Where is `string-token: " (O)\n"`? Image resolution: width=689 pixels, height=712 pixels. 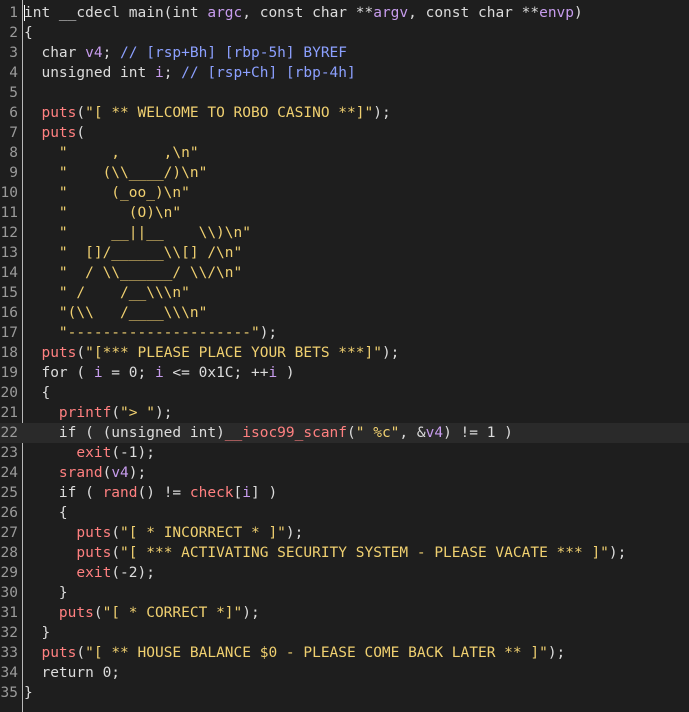 string-token: " (O)\n" is located at coordinates (103, 213).